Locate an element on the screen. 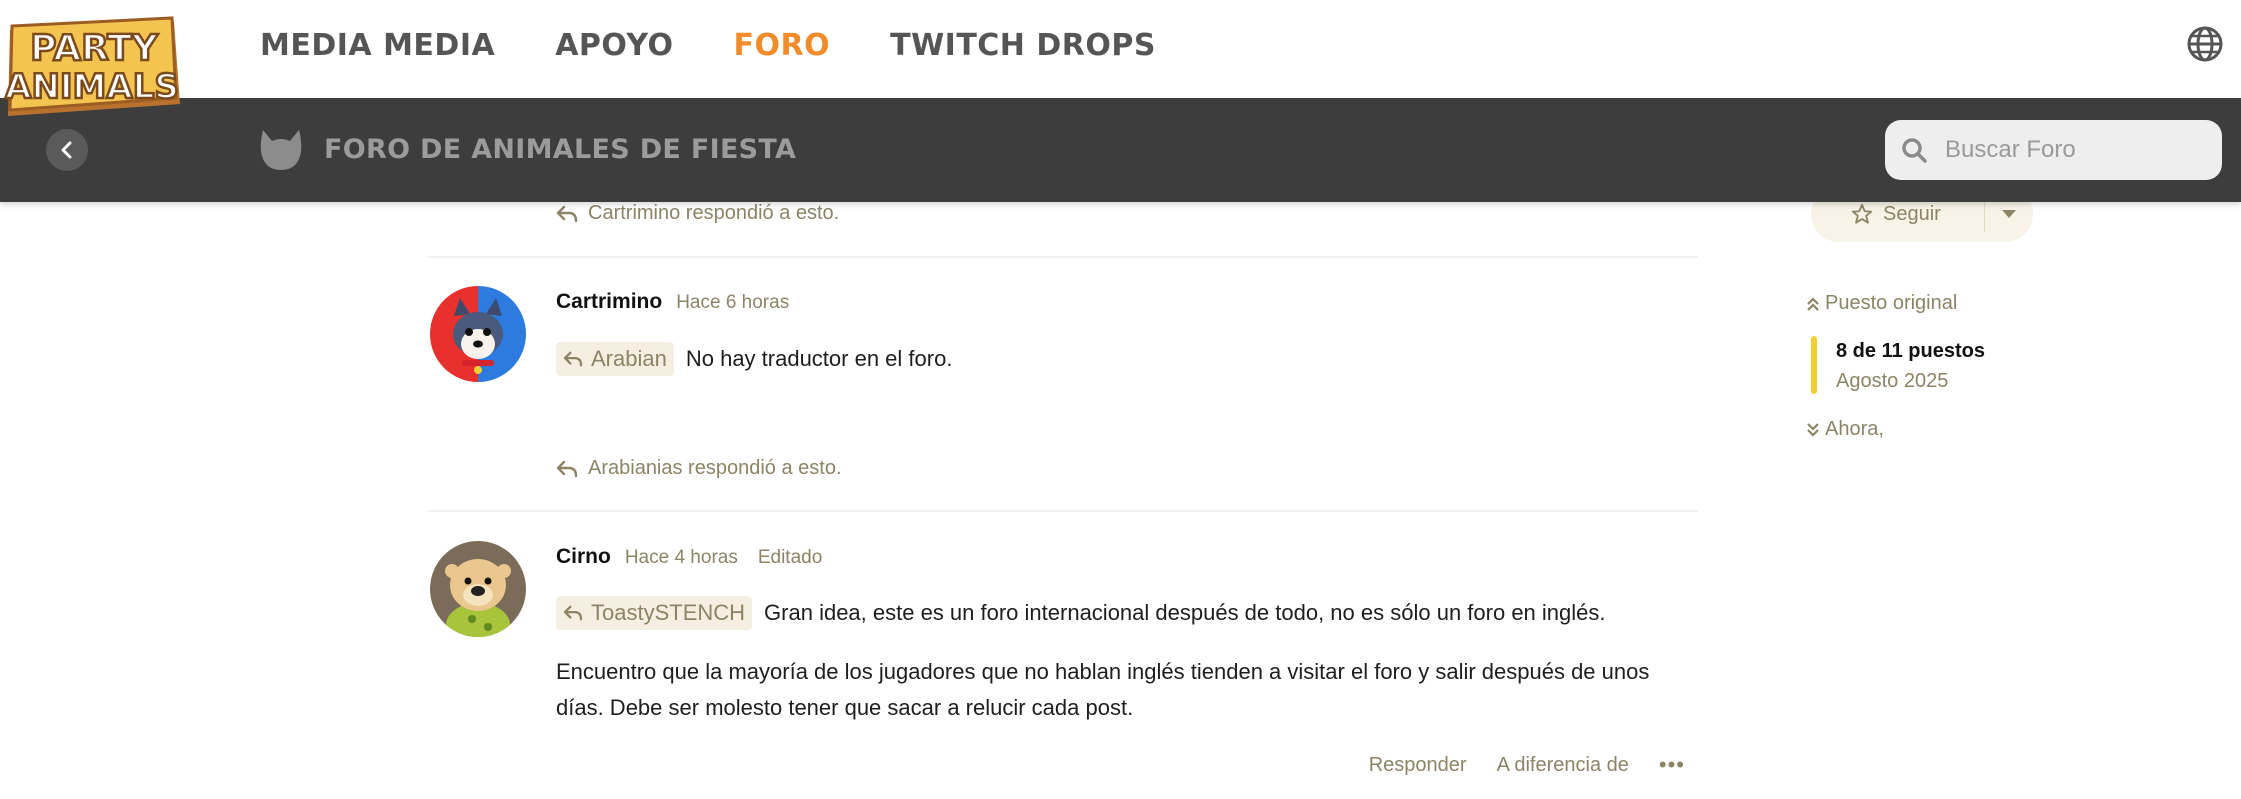 The width and height of the screenshot is (2241, 799). logo-text-party: PARTY is located at coordinates (94, 48).